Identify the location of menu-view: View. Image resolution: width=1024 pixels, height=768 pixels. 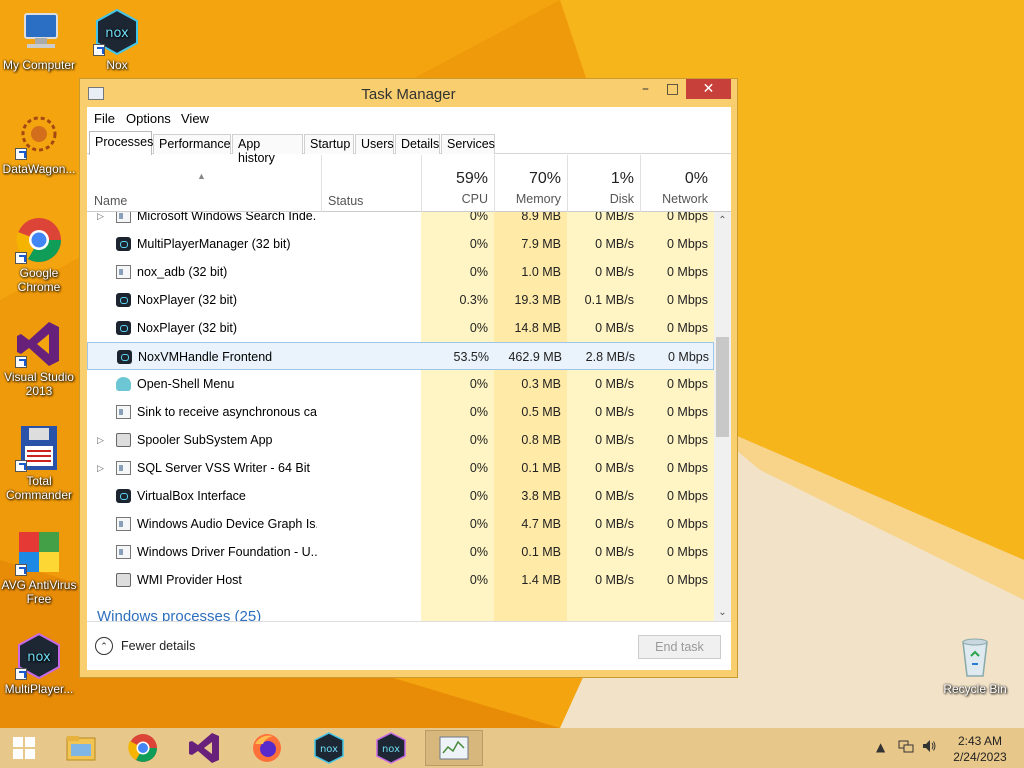
(195, 118).